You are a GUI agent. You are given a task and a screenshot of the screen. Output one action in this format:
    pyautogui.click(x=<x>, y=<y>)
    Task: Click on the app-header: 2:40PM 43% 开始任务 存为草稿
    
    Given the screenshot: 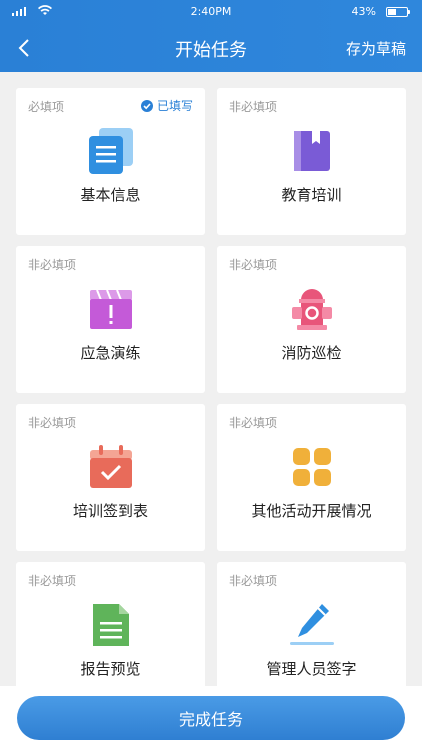 What is the action you would take?
    pyautogui.click(x=211, y=36)
    